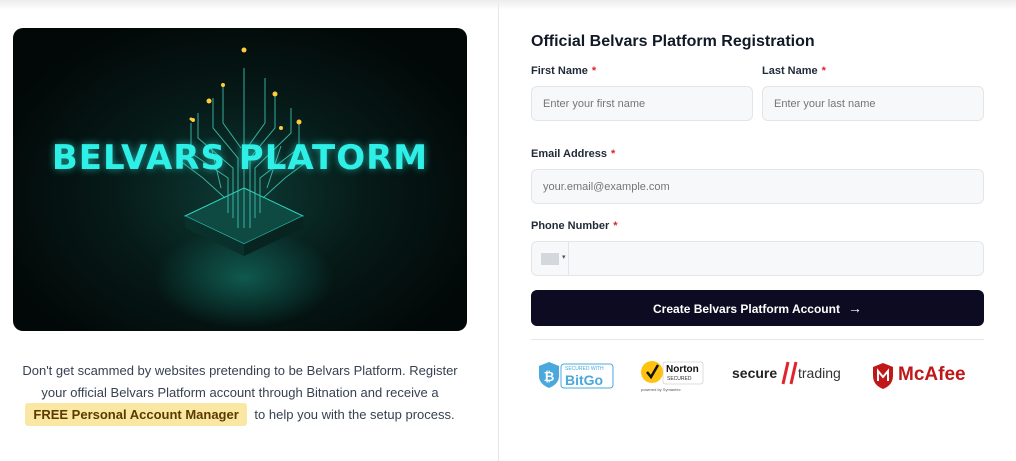  What do you see at coordinates (244, 187) in the screenshot?
I see `circuit-tree-illustration` at bounding box center [244, 187].